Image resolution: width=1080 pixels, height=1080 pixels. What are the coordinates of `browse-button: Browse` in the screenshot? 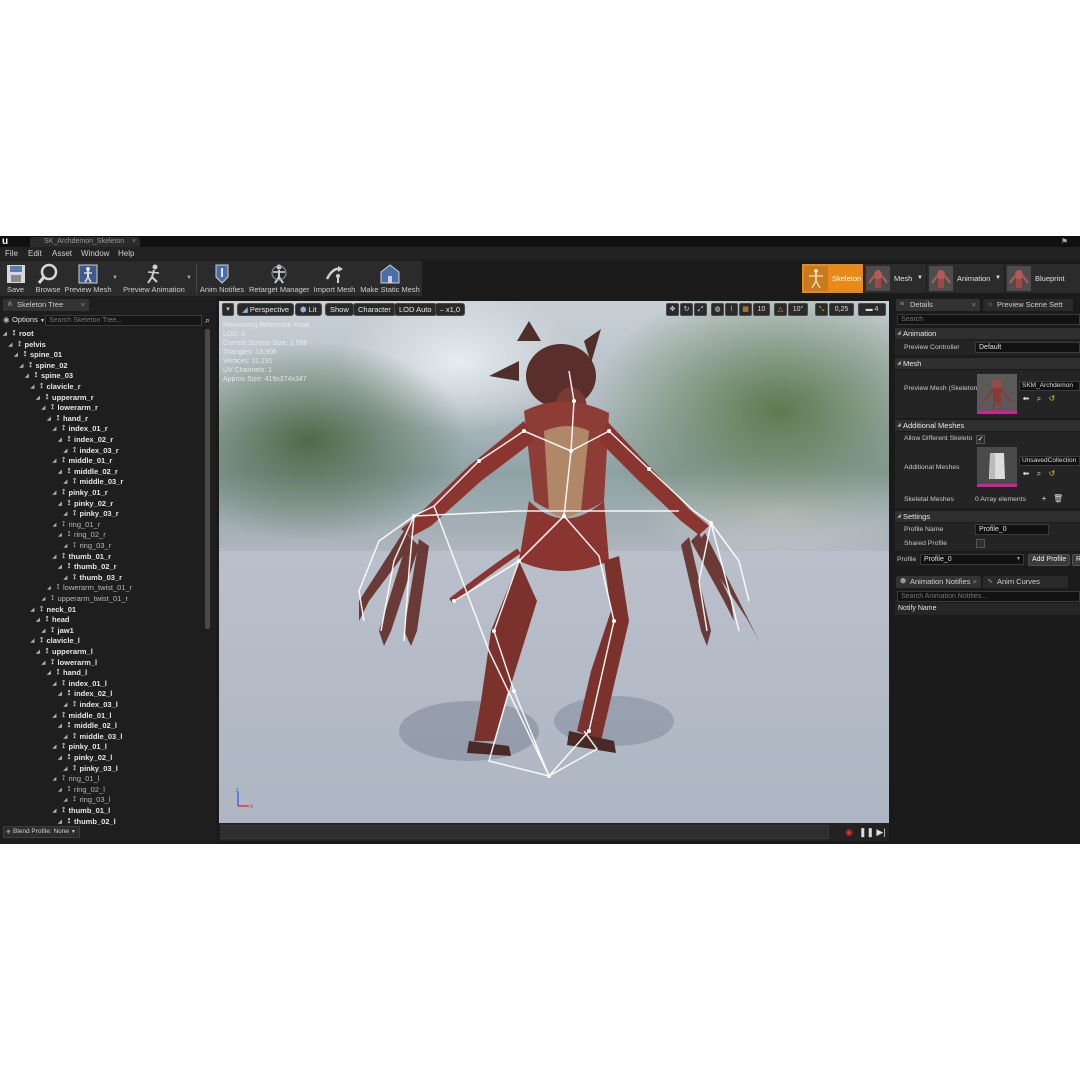 It's located at (48, 278).